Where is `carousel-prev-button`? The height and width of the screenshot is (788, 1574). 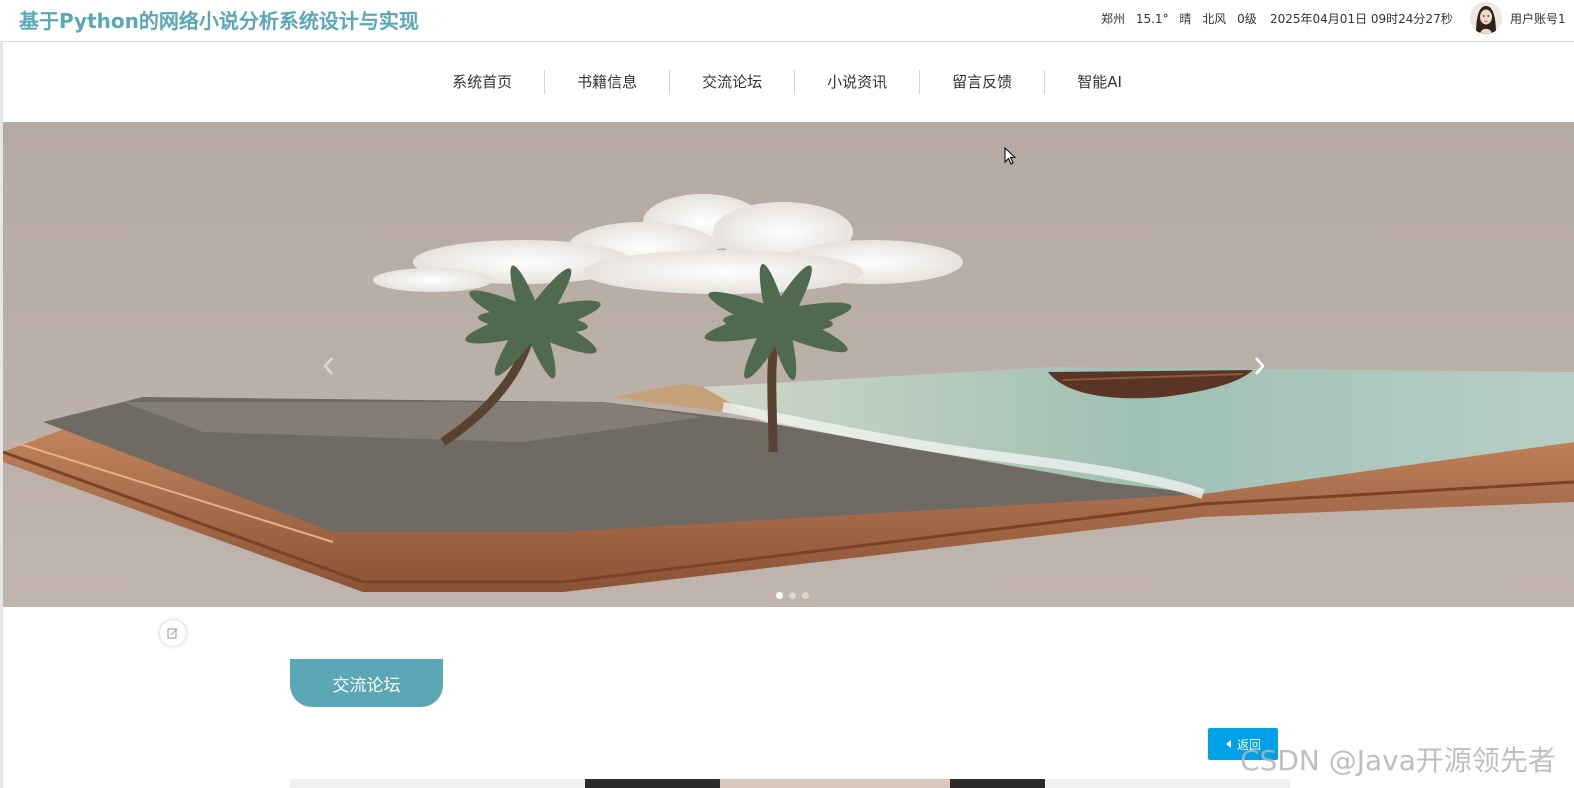
carousel-prev-button is located at coordinates (328, 366).